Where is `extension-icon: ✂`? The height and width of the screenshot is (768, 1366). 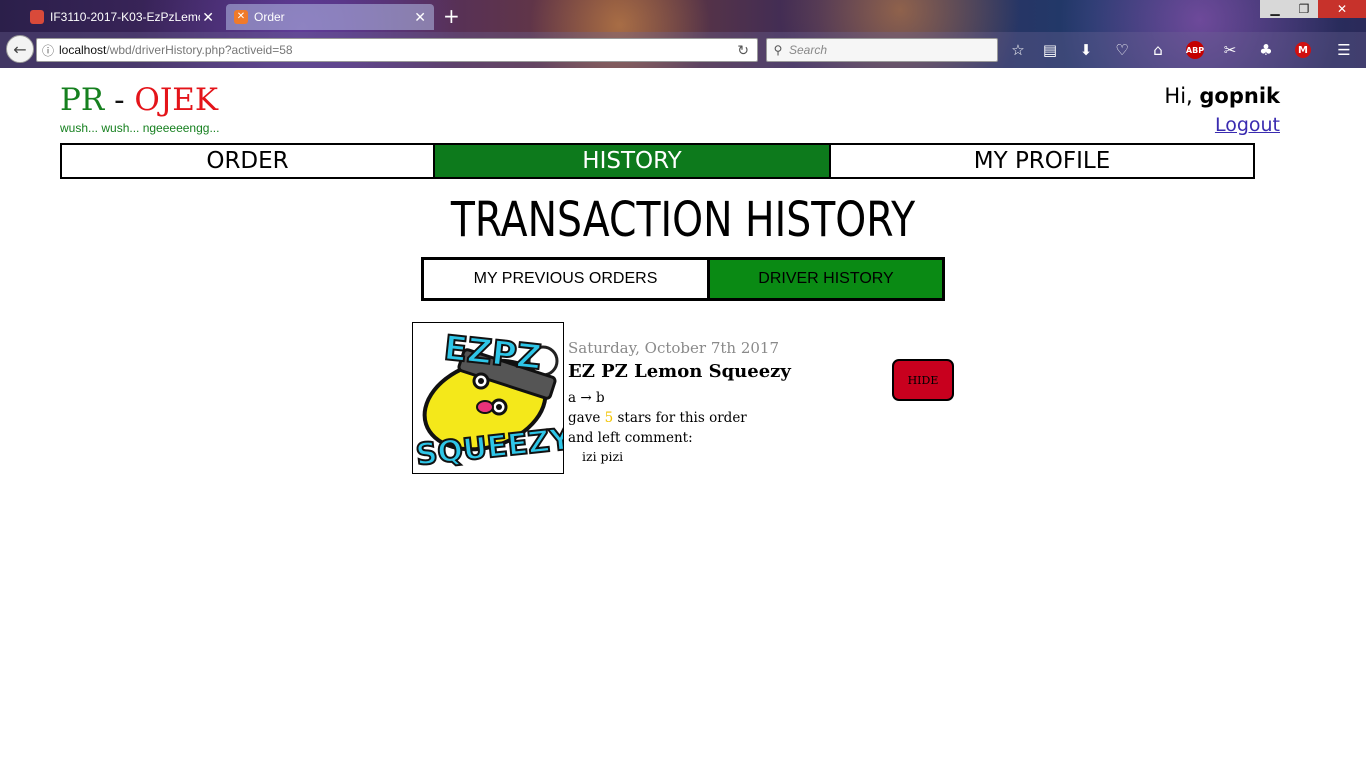
extension-icon: ✂ is located at coordinates (1230, 50).